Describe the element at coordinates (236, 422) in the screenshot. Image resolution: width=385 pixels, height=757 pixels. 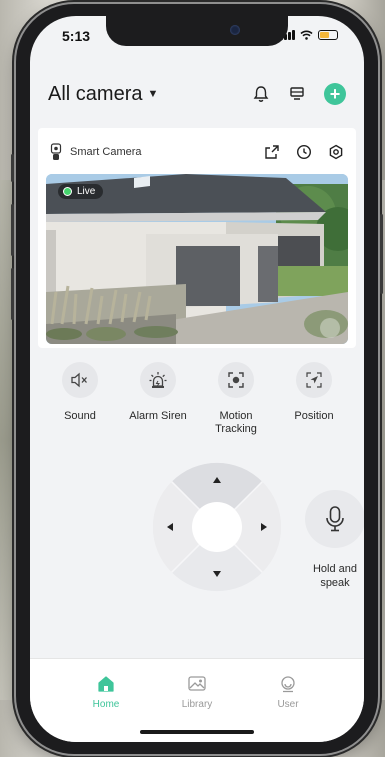
I see `feature-motion-tracking-label: Motion Tracking` at that location.